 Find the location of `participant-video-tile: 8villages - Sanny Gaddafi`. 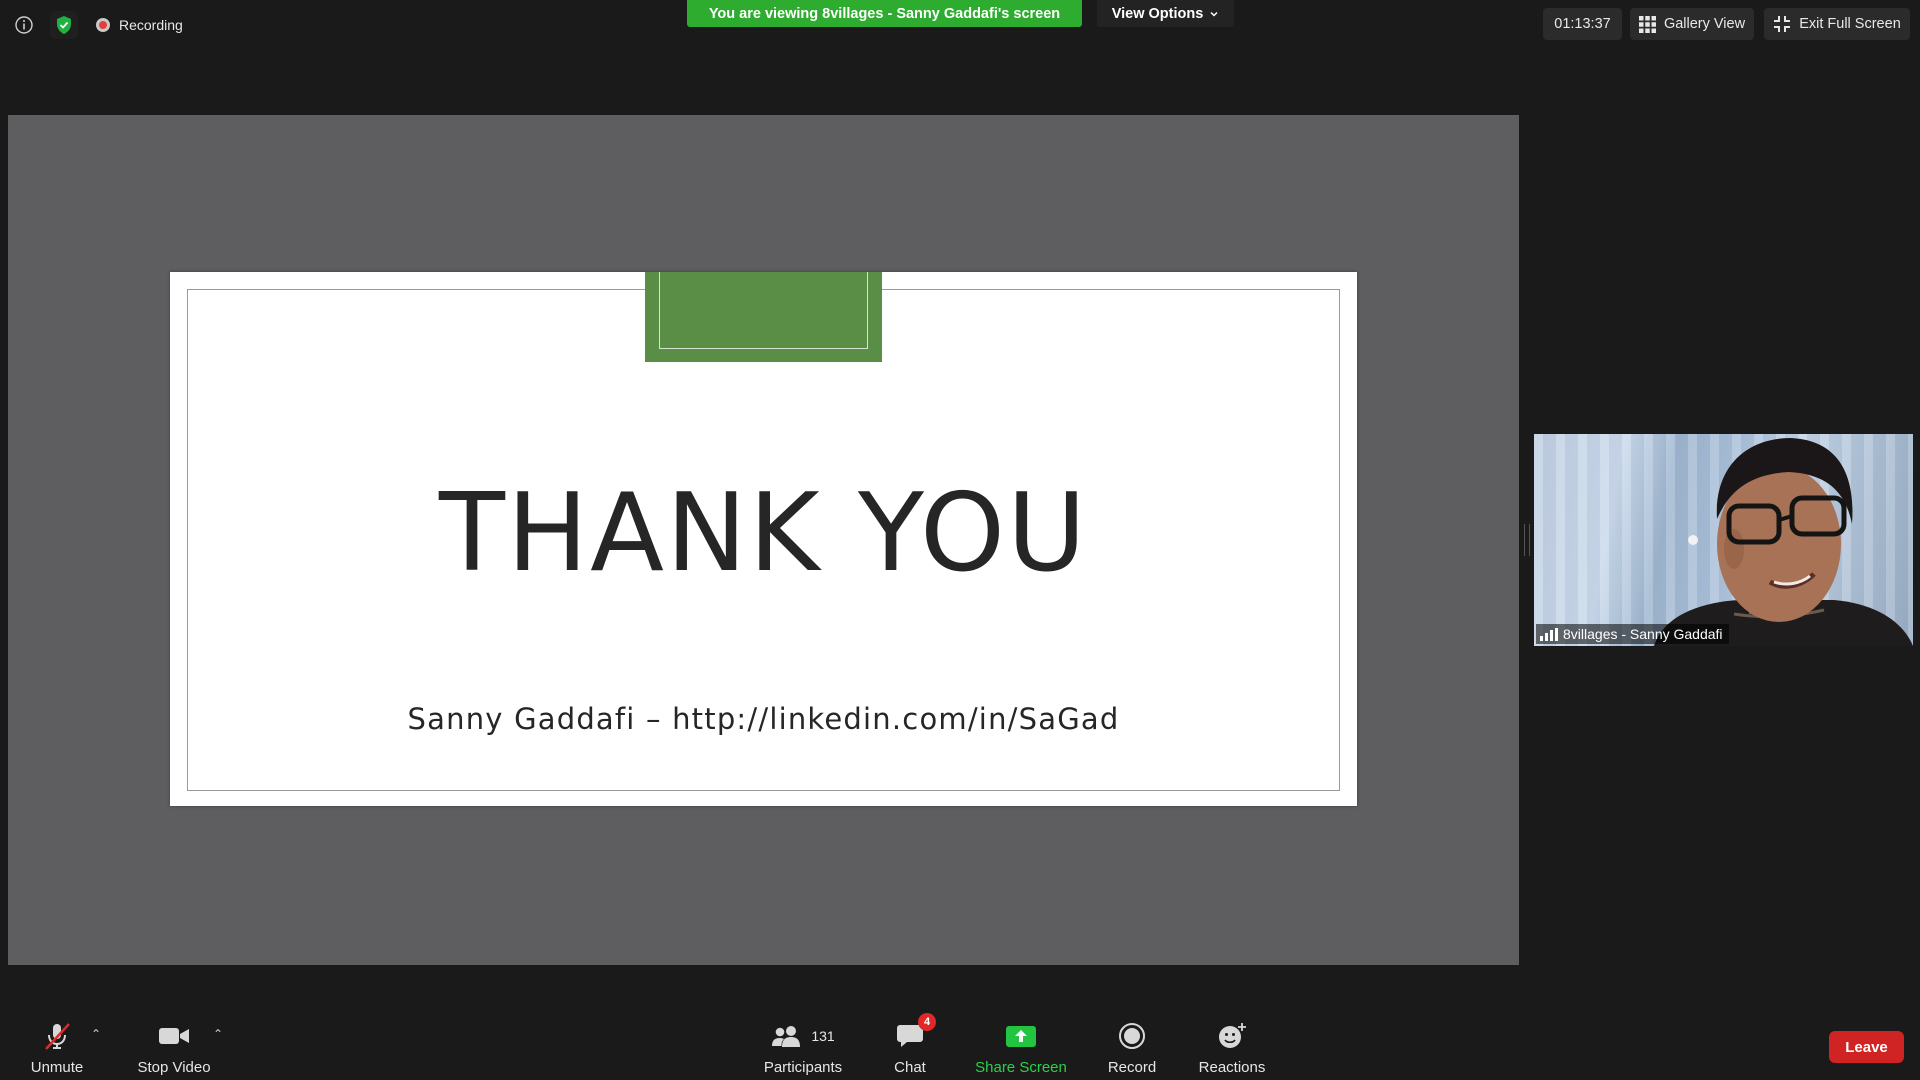

participant-video-tile: 8villages - Sanny Gaddafi is located at coordinates (1723, 540).